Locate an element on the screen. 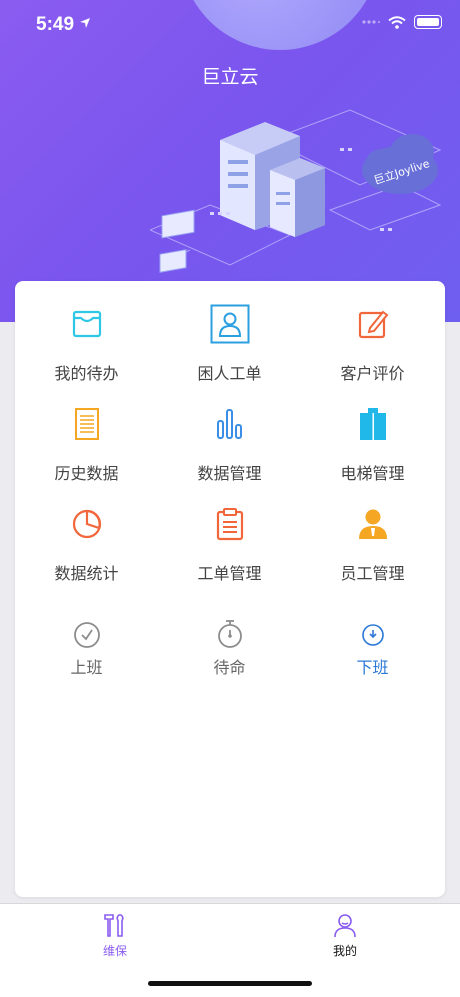  standby-label: 待命 is located at coordinates (229, 667).